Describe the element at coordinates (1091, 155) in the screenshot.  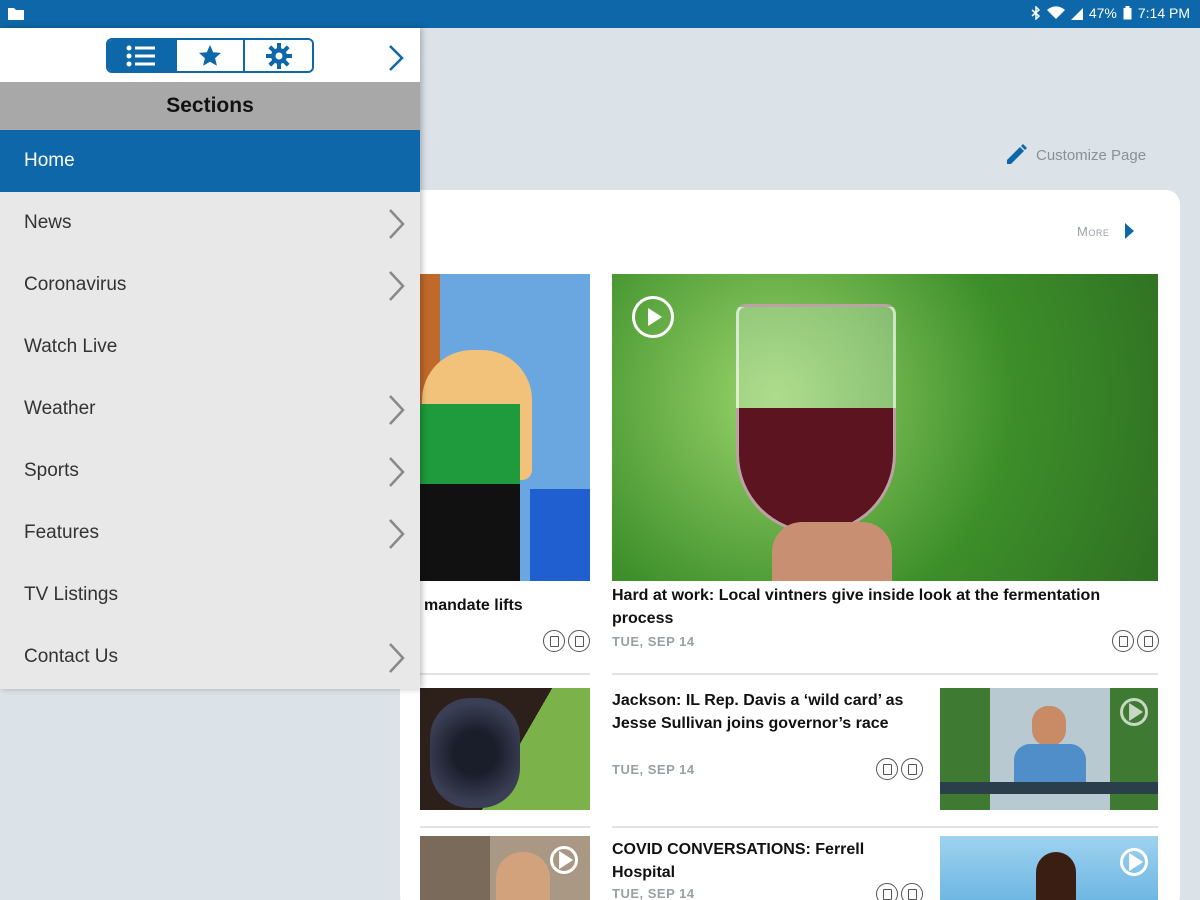
I see `customize-page-label: Customize Page` at that location.